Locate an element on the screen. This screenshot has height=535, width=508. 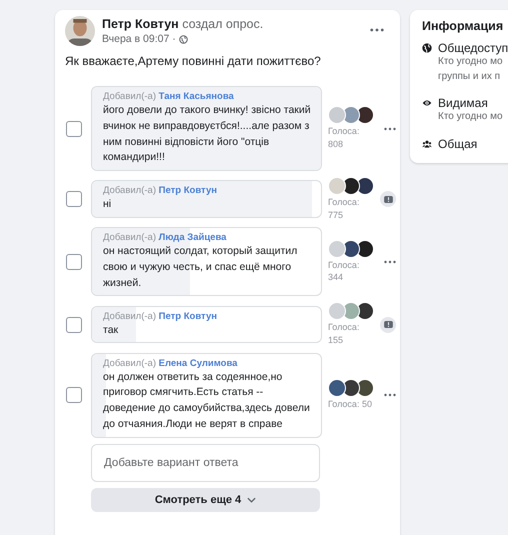
poll-option: Добавил(-а) Петр Ковтун так is located at coordinates (206, 325).